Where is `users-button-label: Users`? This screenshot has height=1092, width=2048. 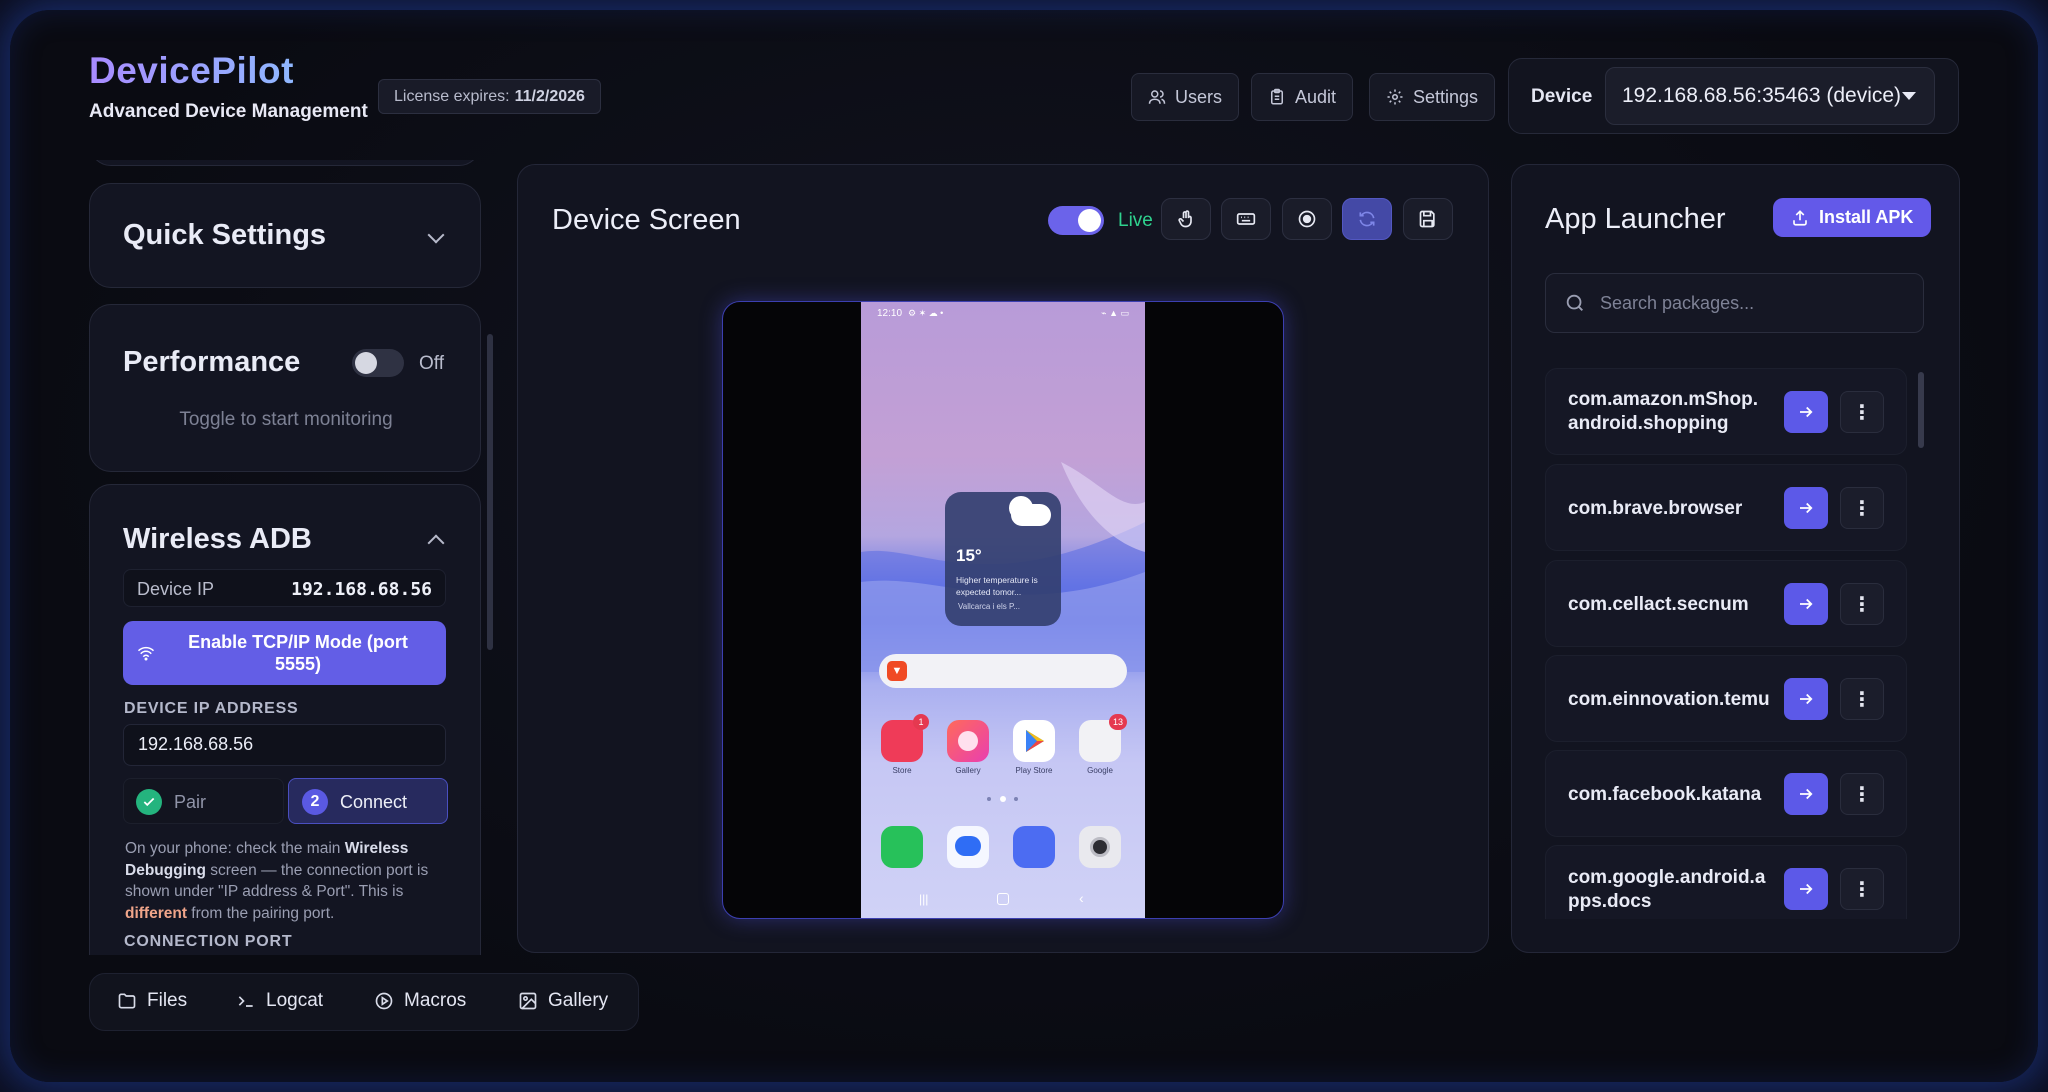 users-button-label: Users is located at coordinates (1199, 96).